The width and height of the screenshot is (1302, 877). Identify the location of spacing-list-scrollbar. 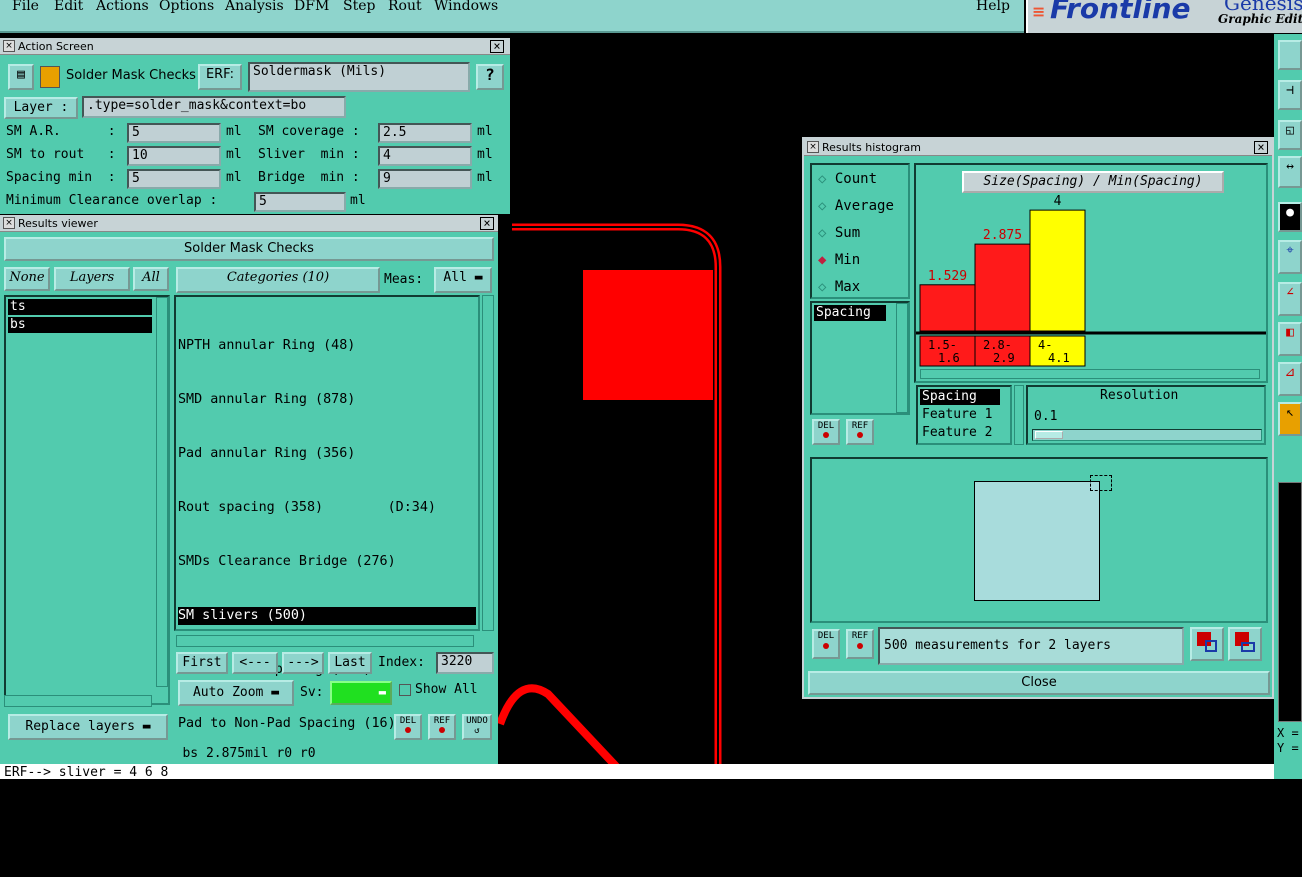
(902, 358).